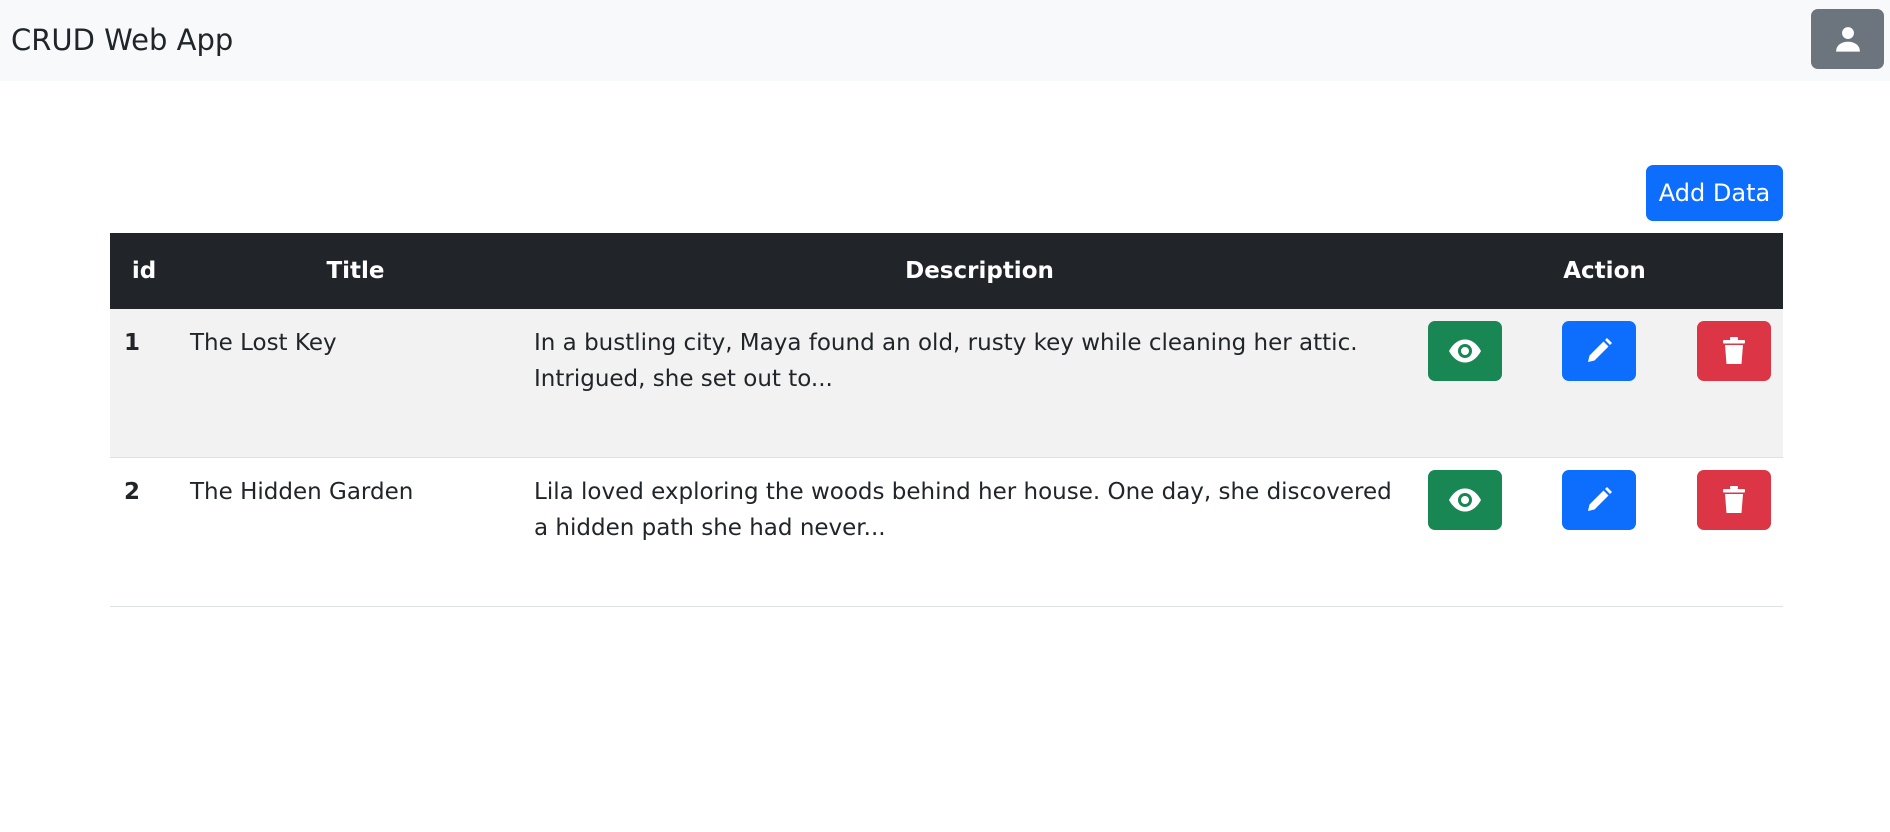 The width and height of the screenshot is (1890, 832). Describe the element at coordinates (144, 271) in the screenshot. I see `header-id: id` at that location.